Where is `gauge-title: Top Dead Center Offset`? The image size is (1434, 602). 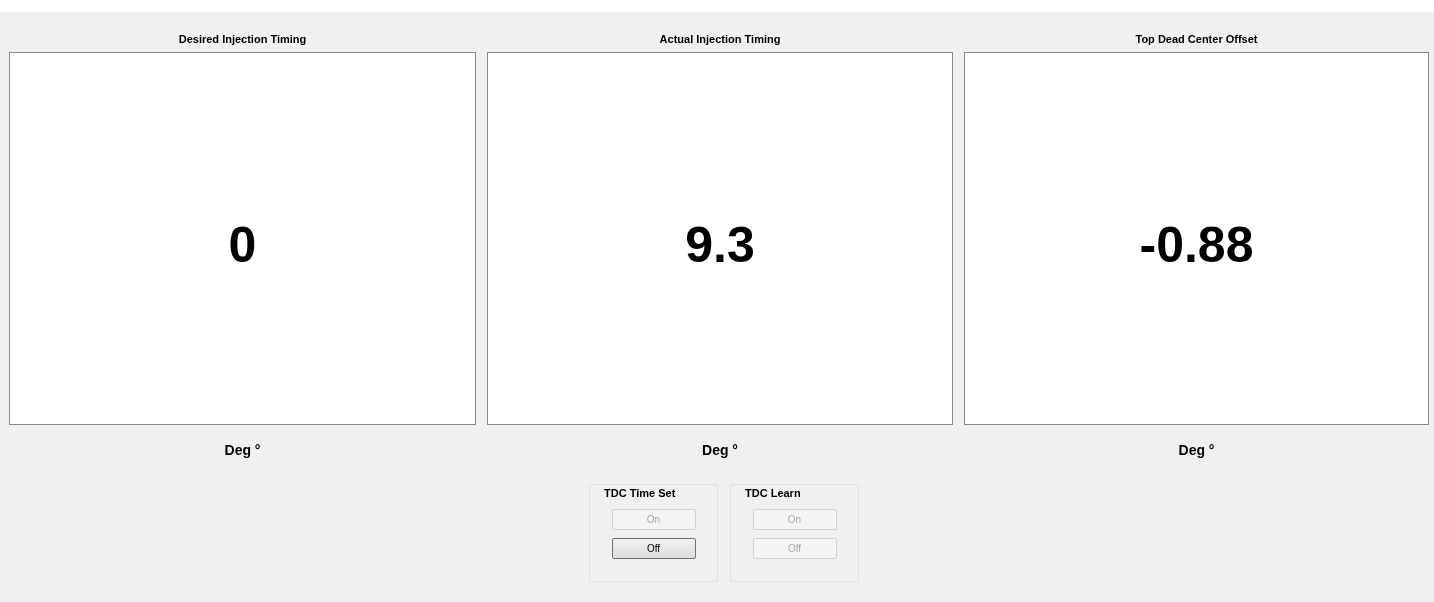 gauge-title: Top Dead Center Offset is located at coordinates (1196, 39).